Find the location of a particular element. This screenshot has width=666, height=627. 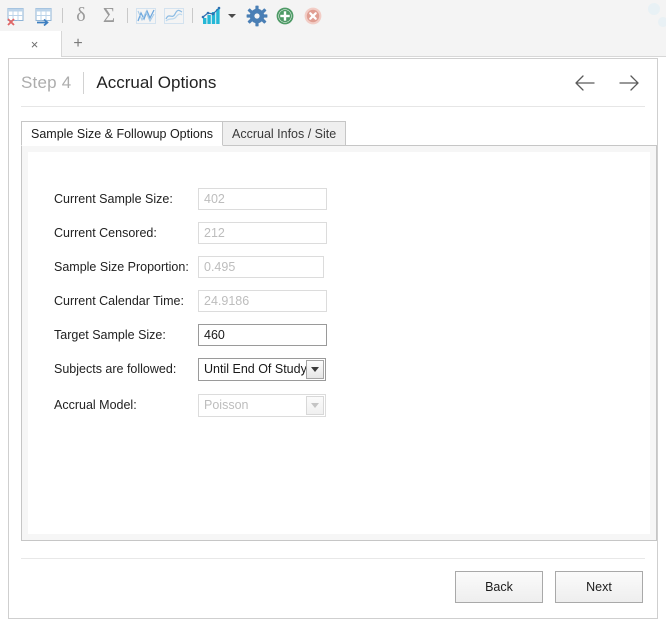

table-delete-icon is located at coordinates (16, 16).